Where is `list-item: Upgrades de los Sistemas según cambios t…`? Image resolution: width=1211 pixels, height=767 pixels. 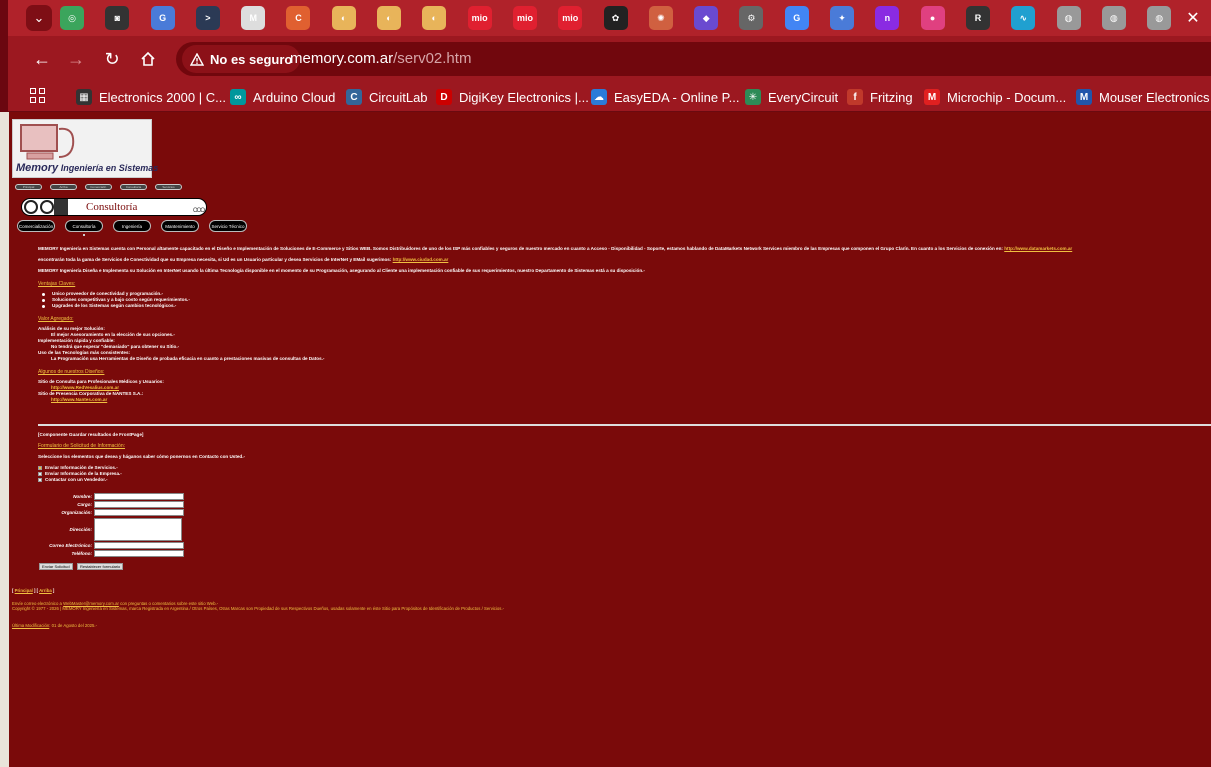
list-item: Upgrades de los Sistemas según cambios t… is located at coordinates (620, 306).